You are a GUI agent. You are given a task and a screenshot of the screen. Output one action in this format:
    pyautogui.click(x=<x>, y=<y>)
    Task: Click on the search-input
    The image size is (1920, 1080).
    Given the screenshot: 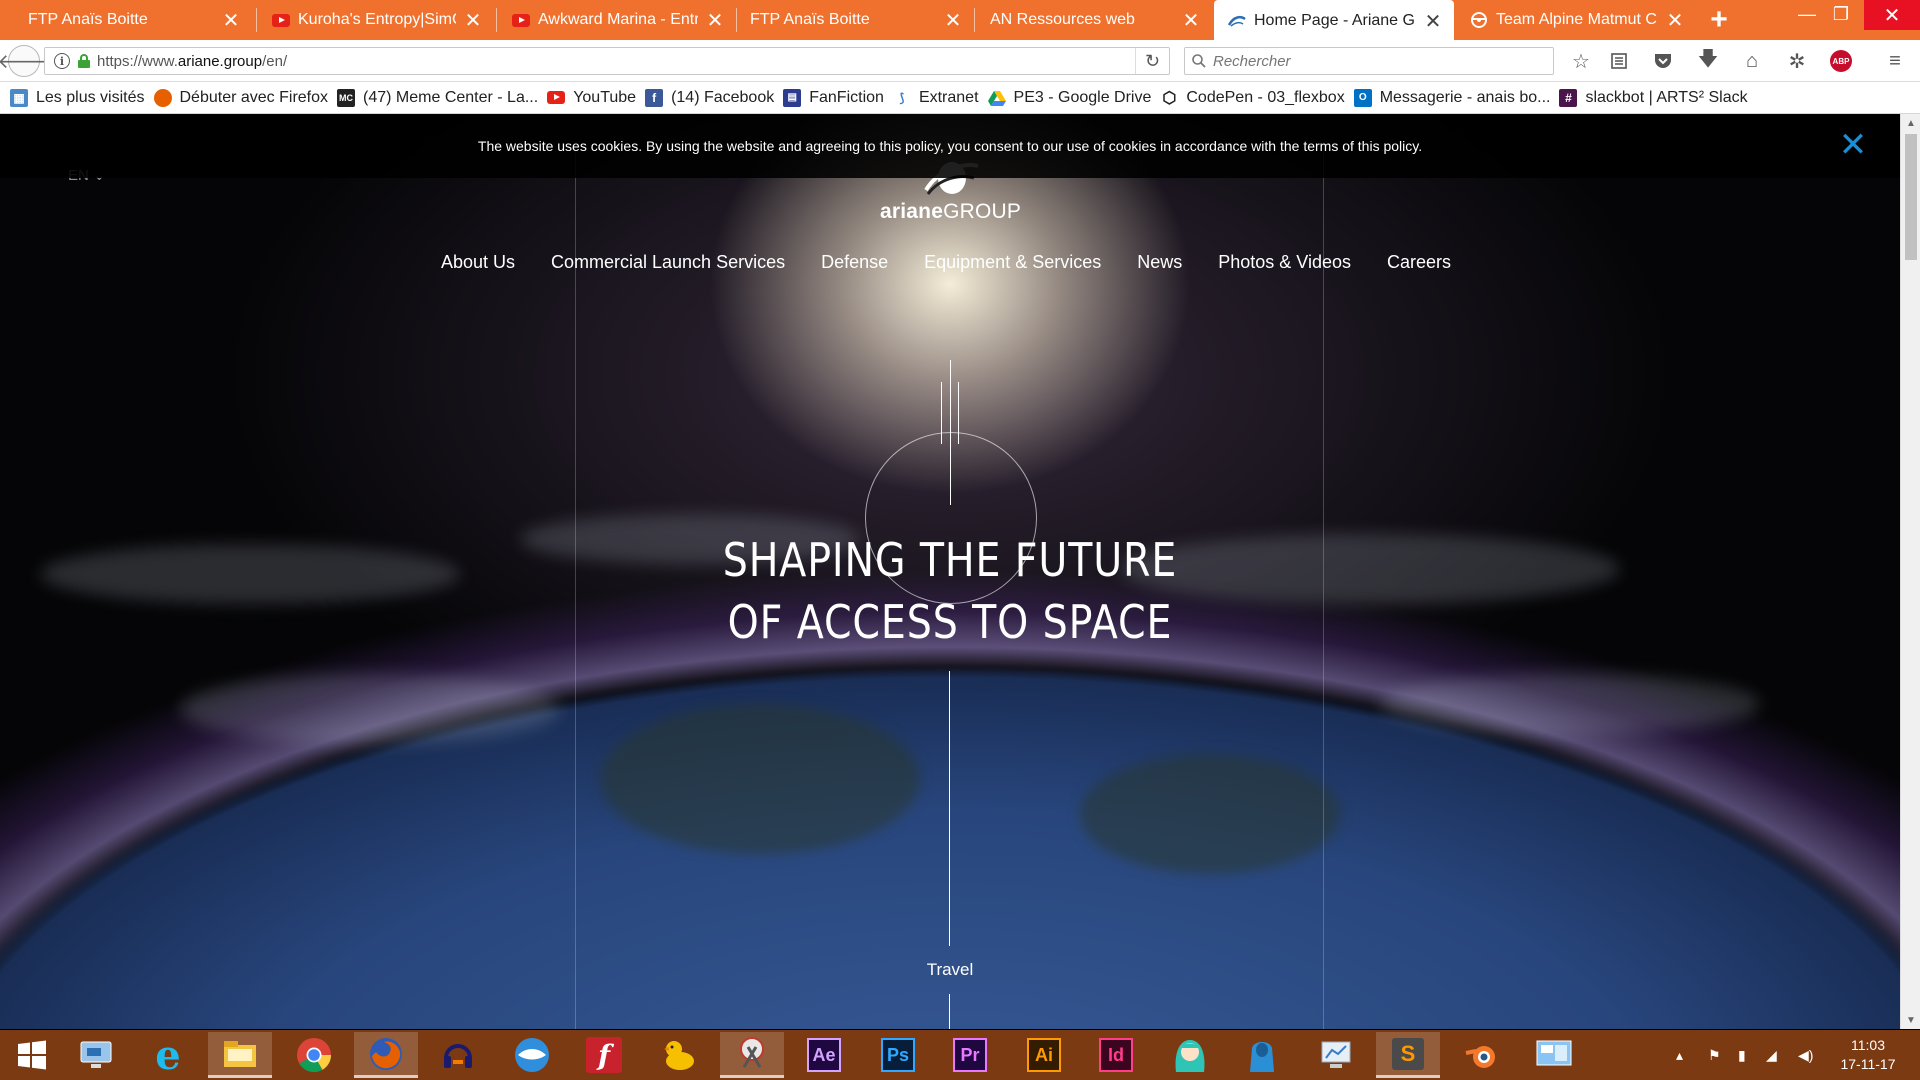 What is the action you would take?
    pyautogui.click(x=1373, y=61)
    